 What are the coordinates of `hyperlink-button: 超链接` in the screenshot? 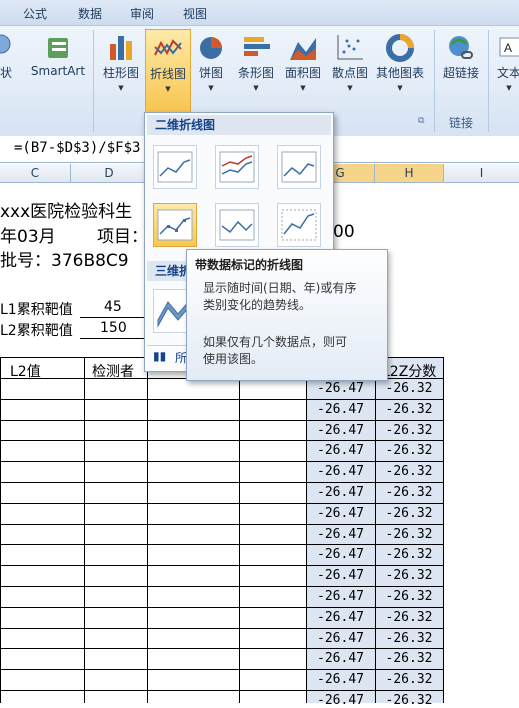 It's located at (461, 76).